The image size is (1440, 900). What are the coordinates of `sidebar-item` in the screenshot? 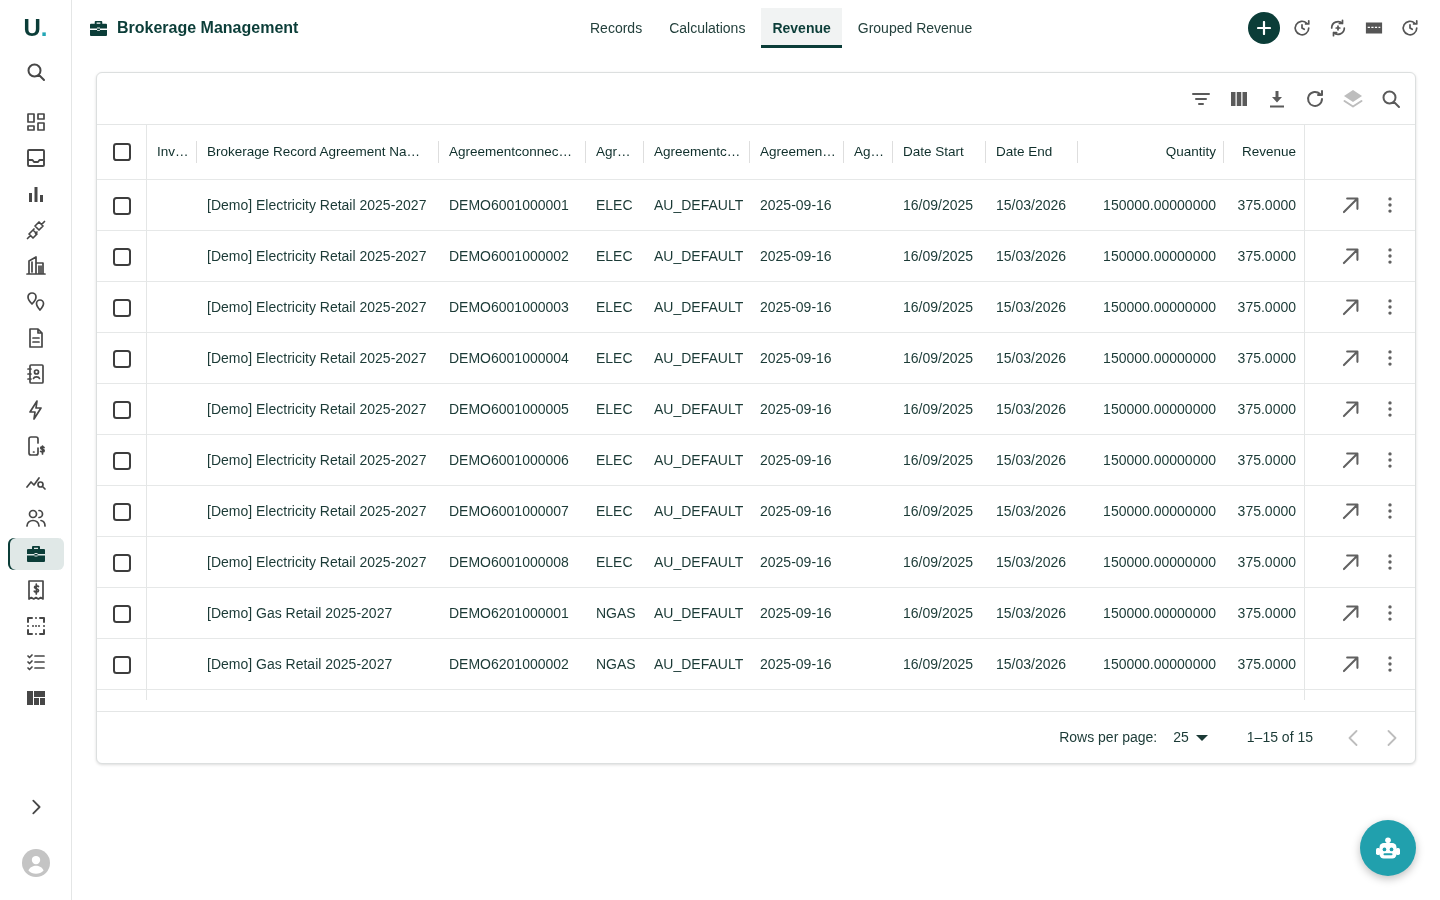 It's located at (35, 554).